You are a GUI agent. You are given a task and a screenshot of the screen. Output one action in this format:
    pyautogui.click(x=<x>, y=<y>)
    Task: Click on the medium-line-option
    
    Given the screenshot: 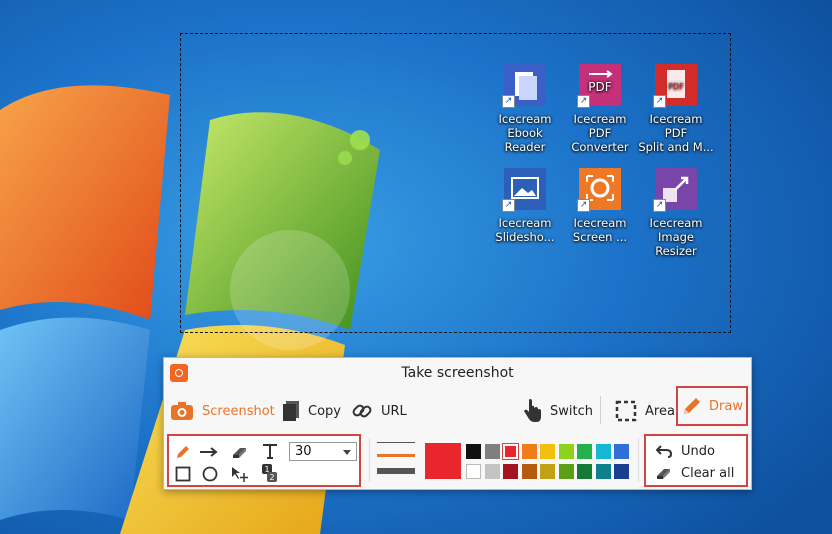 What is the action you would take?
    pyautogui.click(x=396, y=455)
    